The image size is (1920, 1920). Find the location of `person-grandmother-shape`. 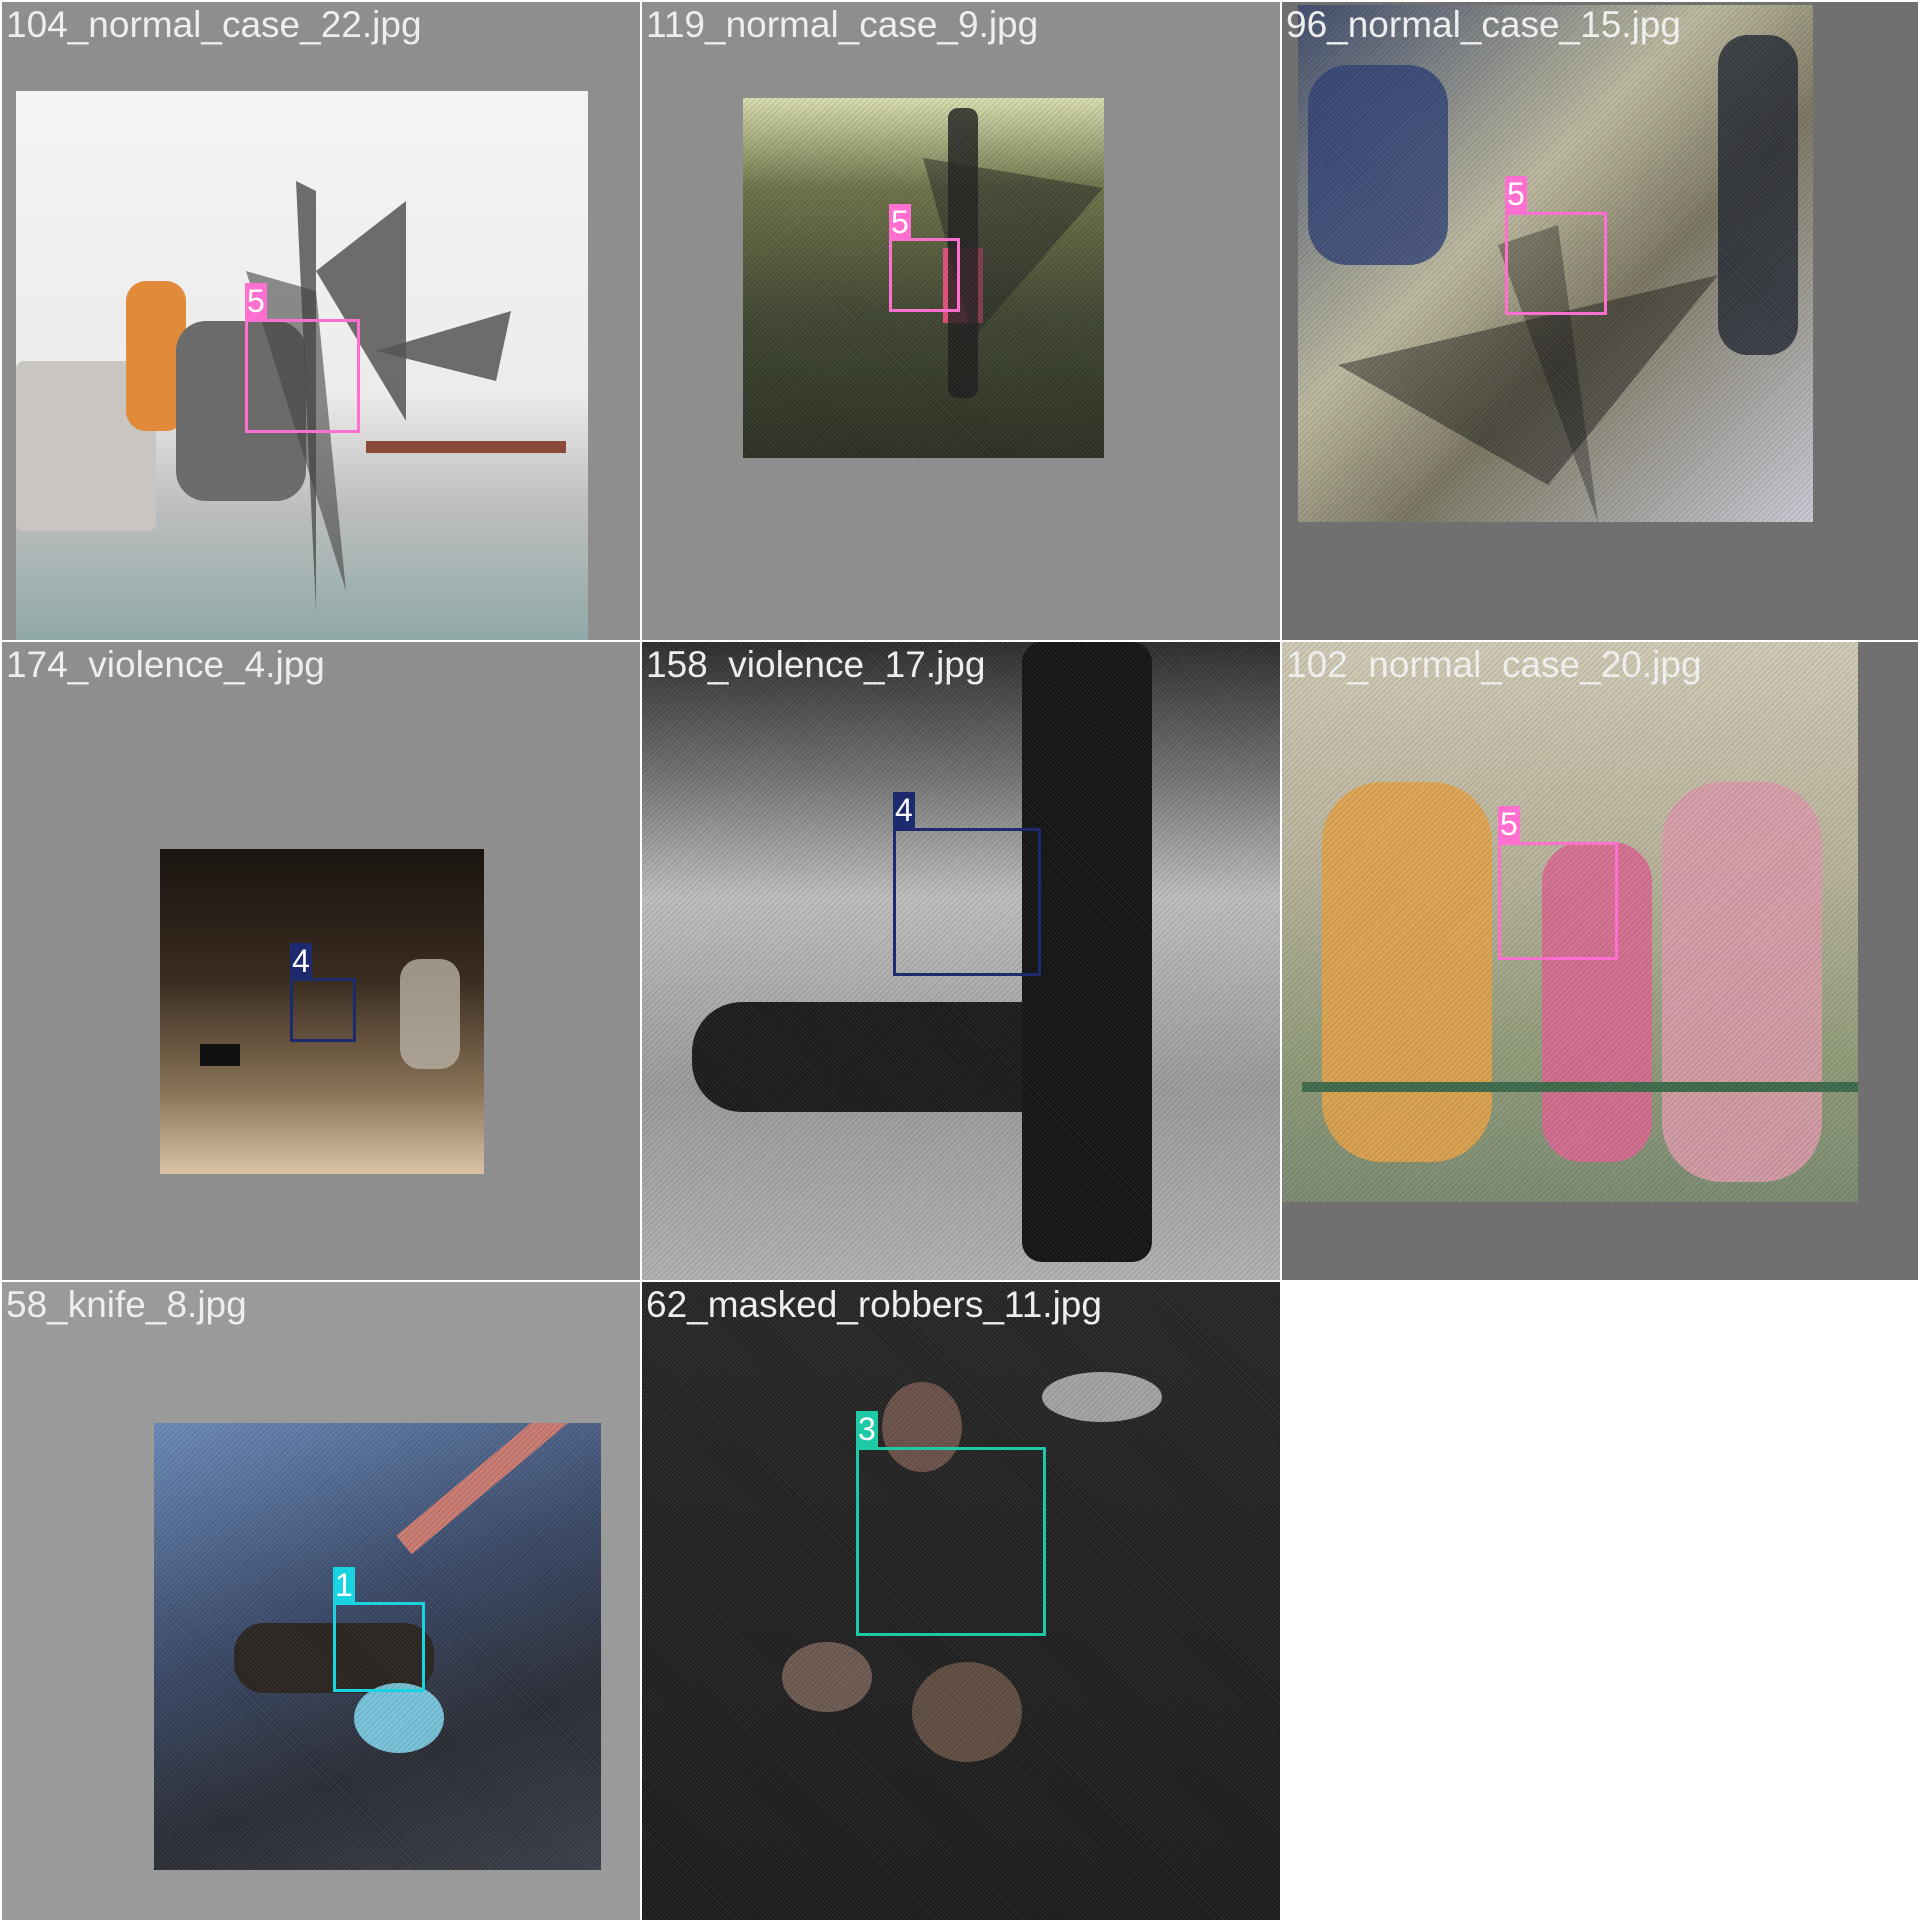

person-grandmother-shape is located at coordinates (1742, 982).